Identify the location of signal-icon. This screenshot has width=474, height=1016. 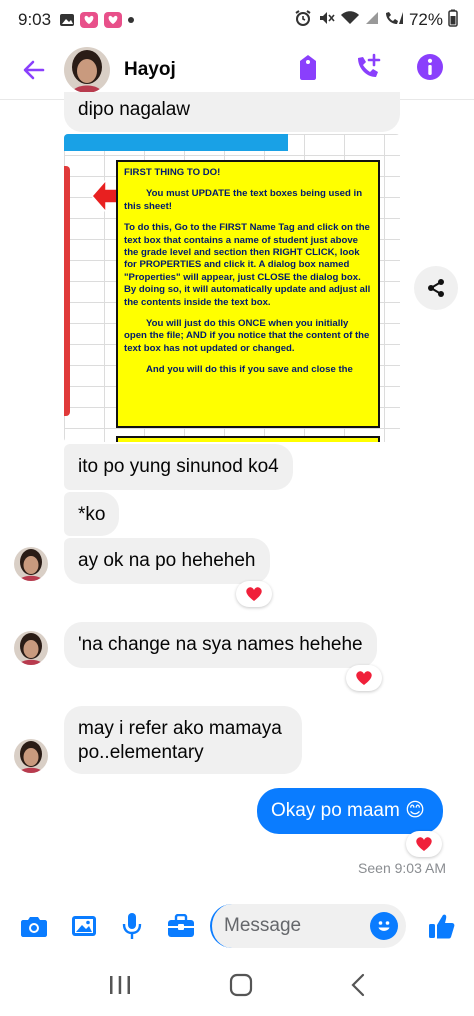
(372, 20).